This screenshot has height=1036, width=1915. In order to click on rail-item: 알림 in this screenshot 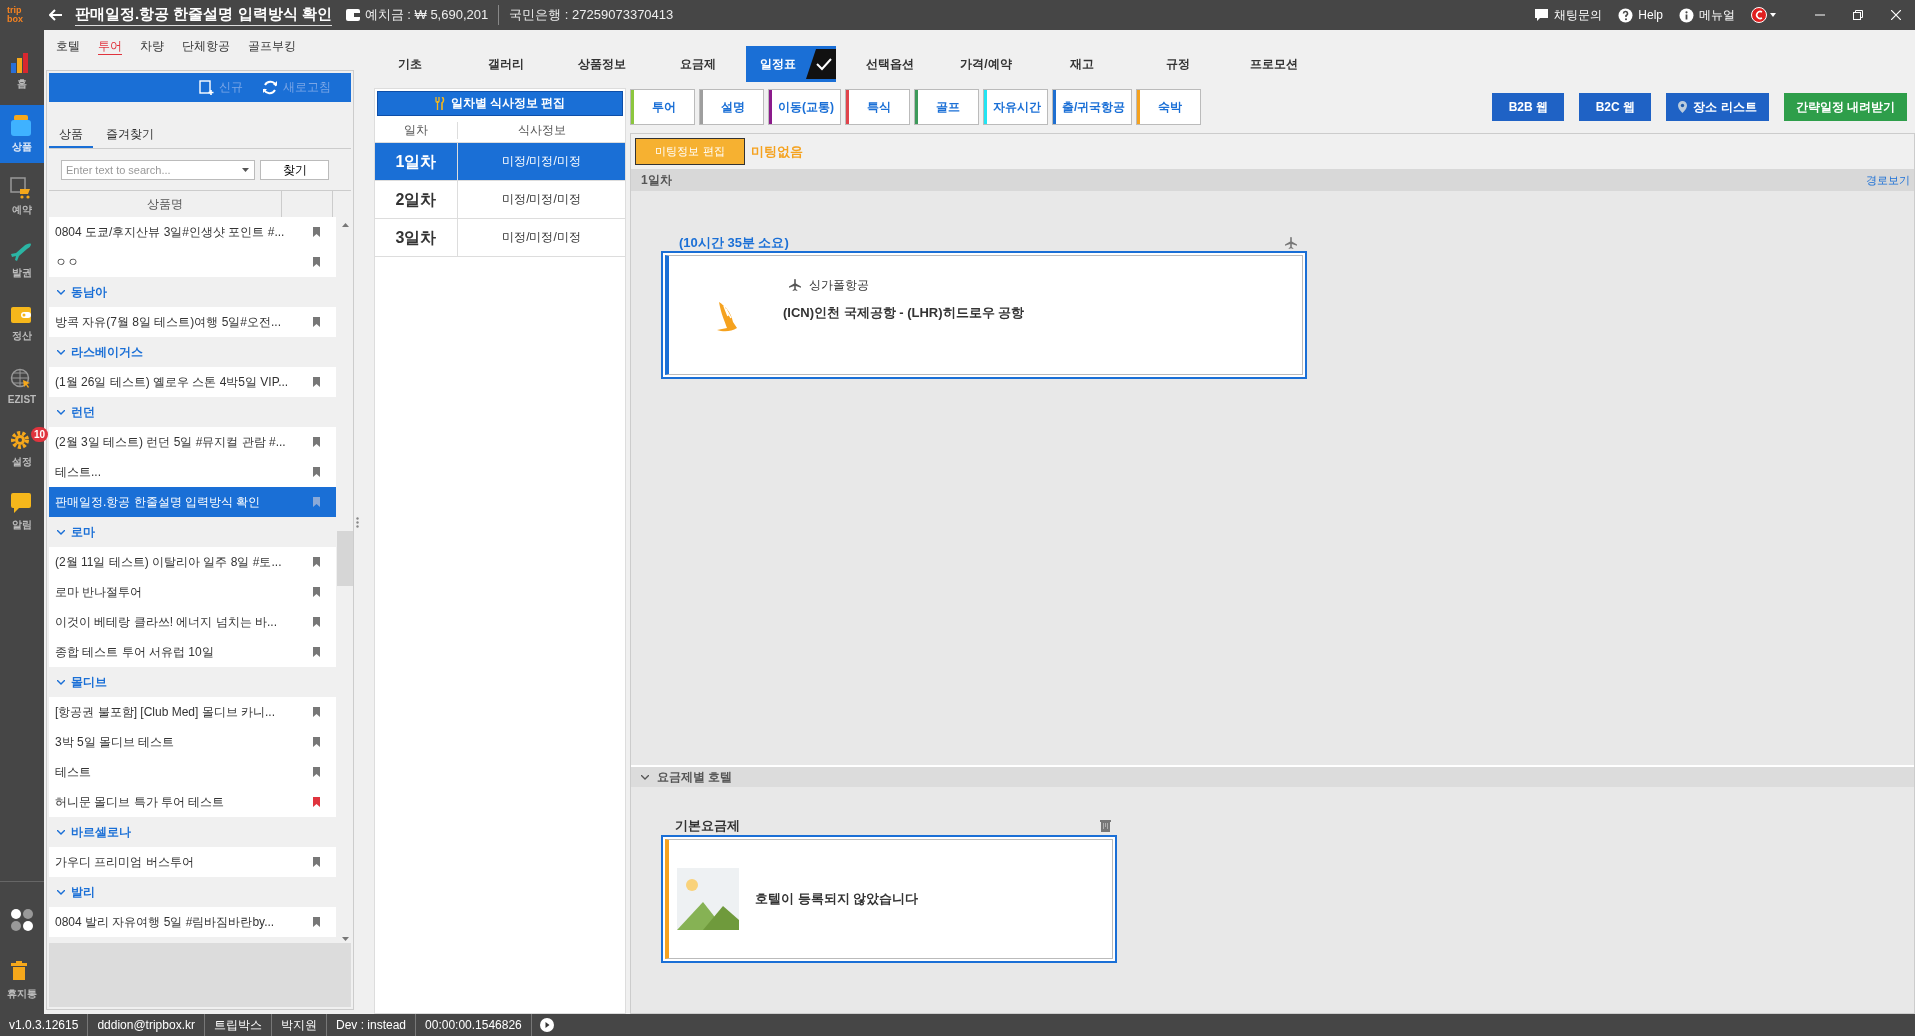, I will do `click(22, 512)`.